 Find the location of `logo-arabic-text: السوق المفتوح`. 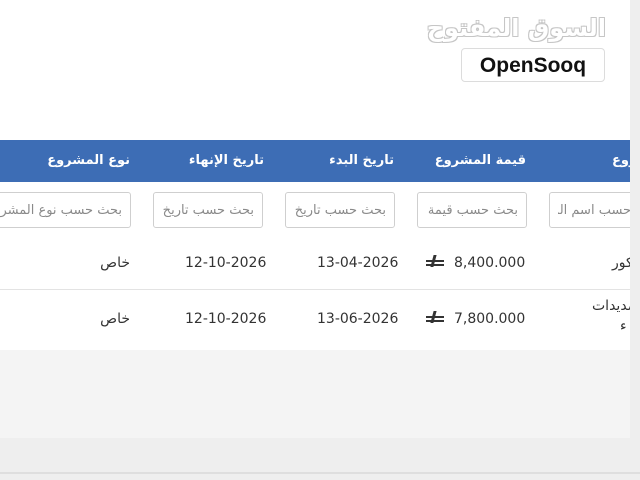

logo-arabic-text: السوق المفتوح is located at coordinates (516, 28).